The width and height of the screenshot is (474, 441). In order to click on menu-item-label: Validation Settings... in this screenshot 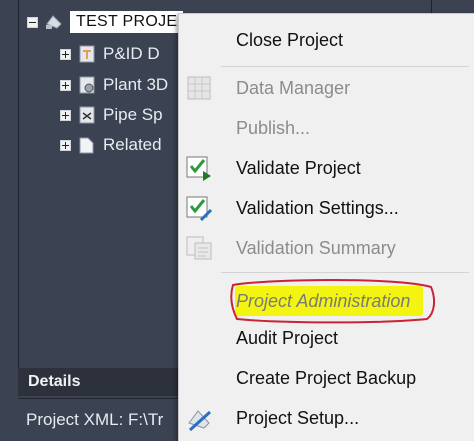, I will do `click(317, 207)`.